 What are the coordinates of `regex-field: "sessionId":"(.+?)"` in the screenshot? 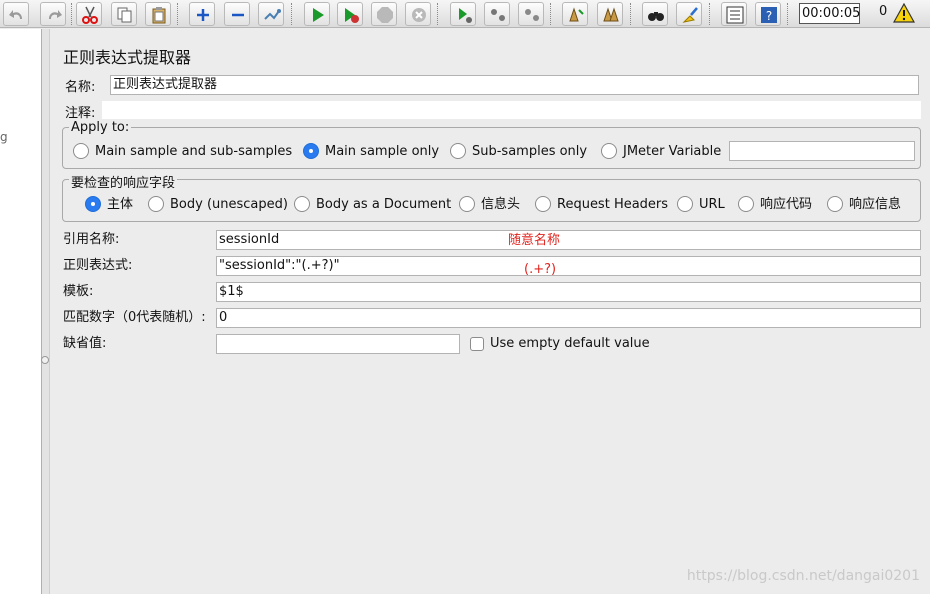 It's located at (568, 266).